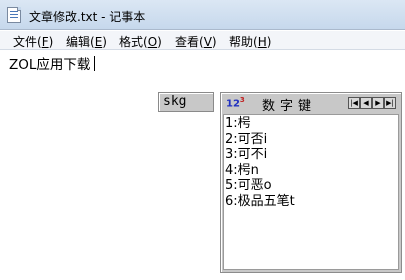 The height and width of the screenshot is (280, 405). Describe the element at coordinates (378, 103) in the screenshot. I see `next-page-icon: ▶` at that location.